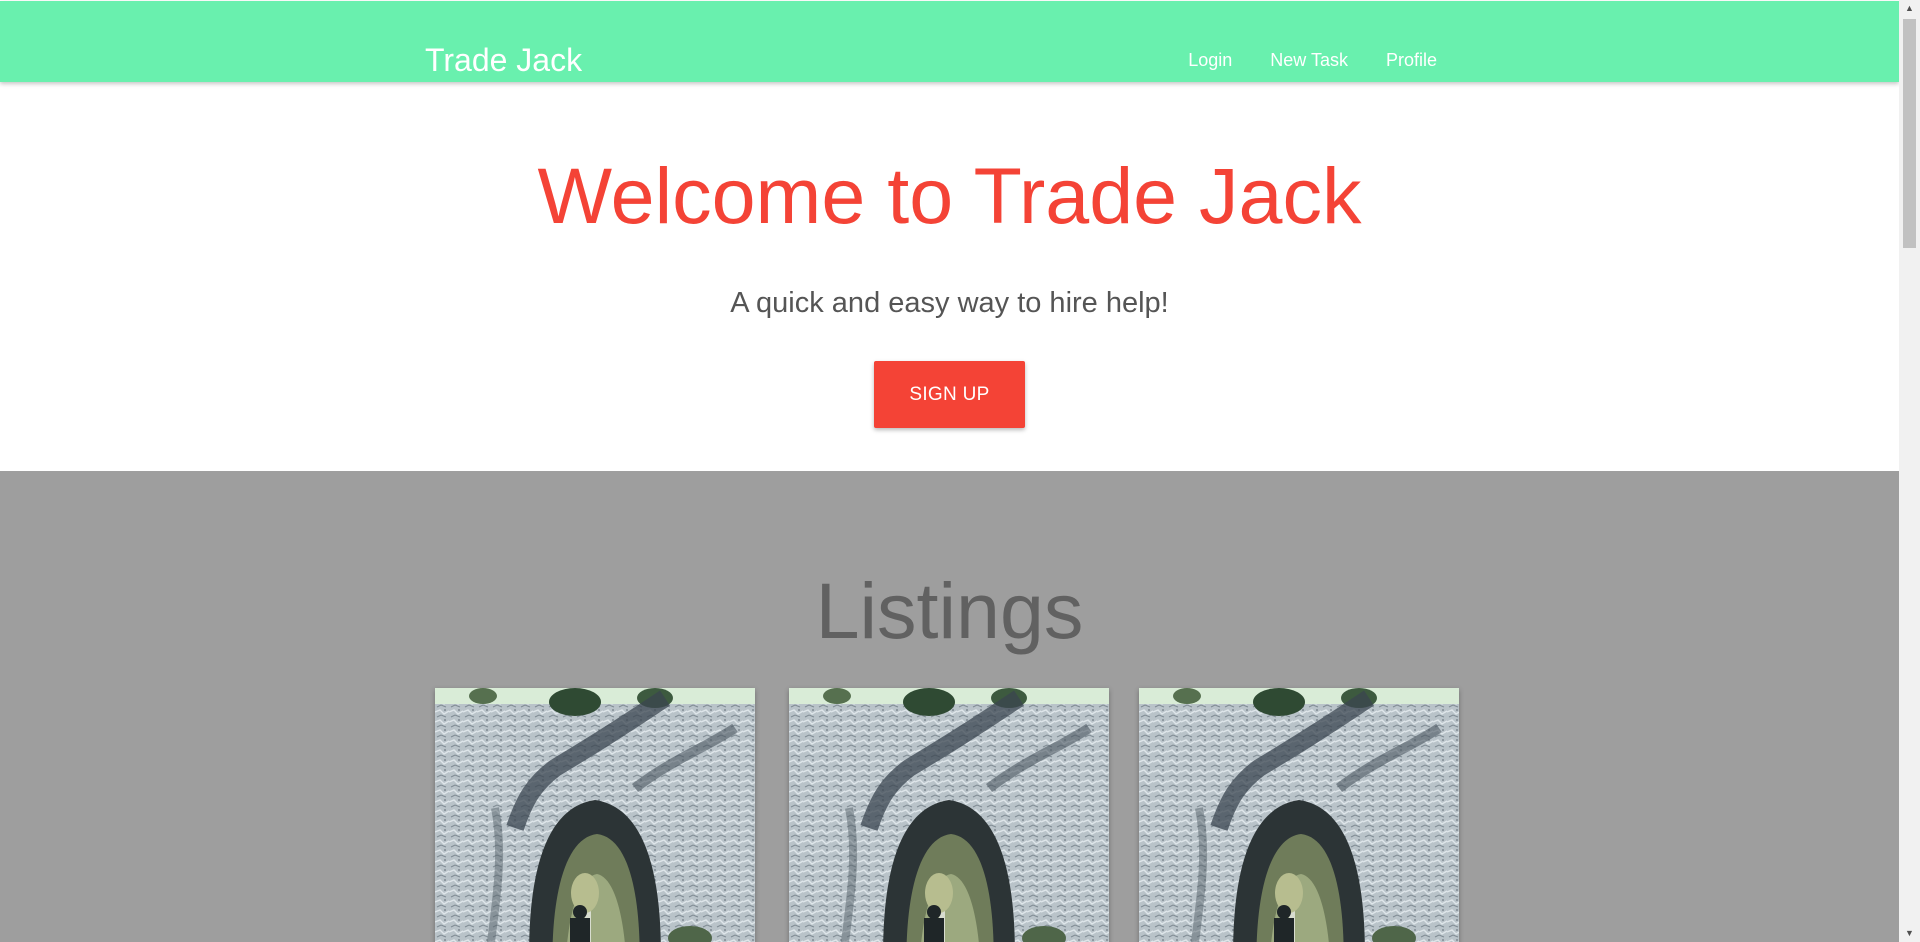 Image resolution: width=1920 pixels, height=942 pixels. I want to click on nav-link-login: Login, so click(1210, 60).